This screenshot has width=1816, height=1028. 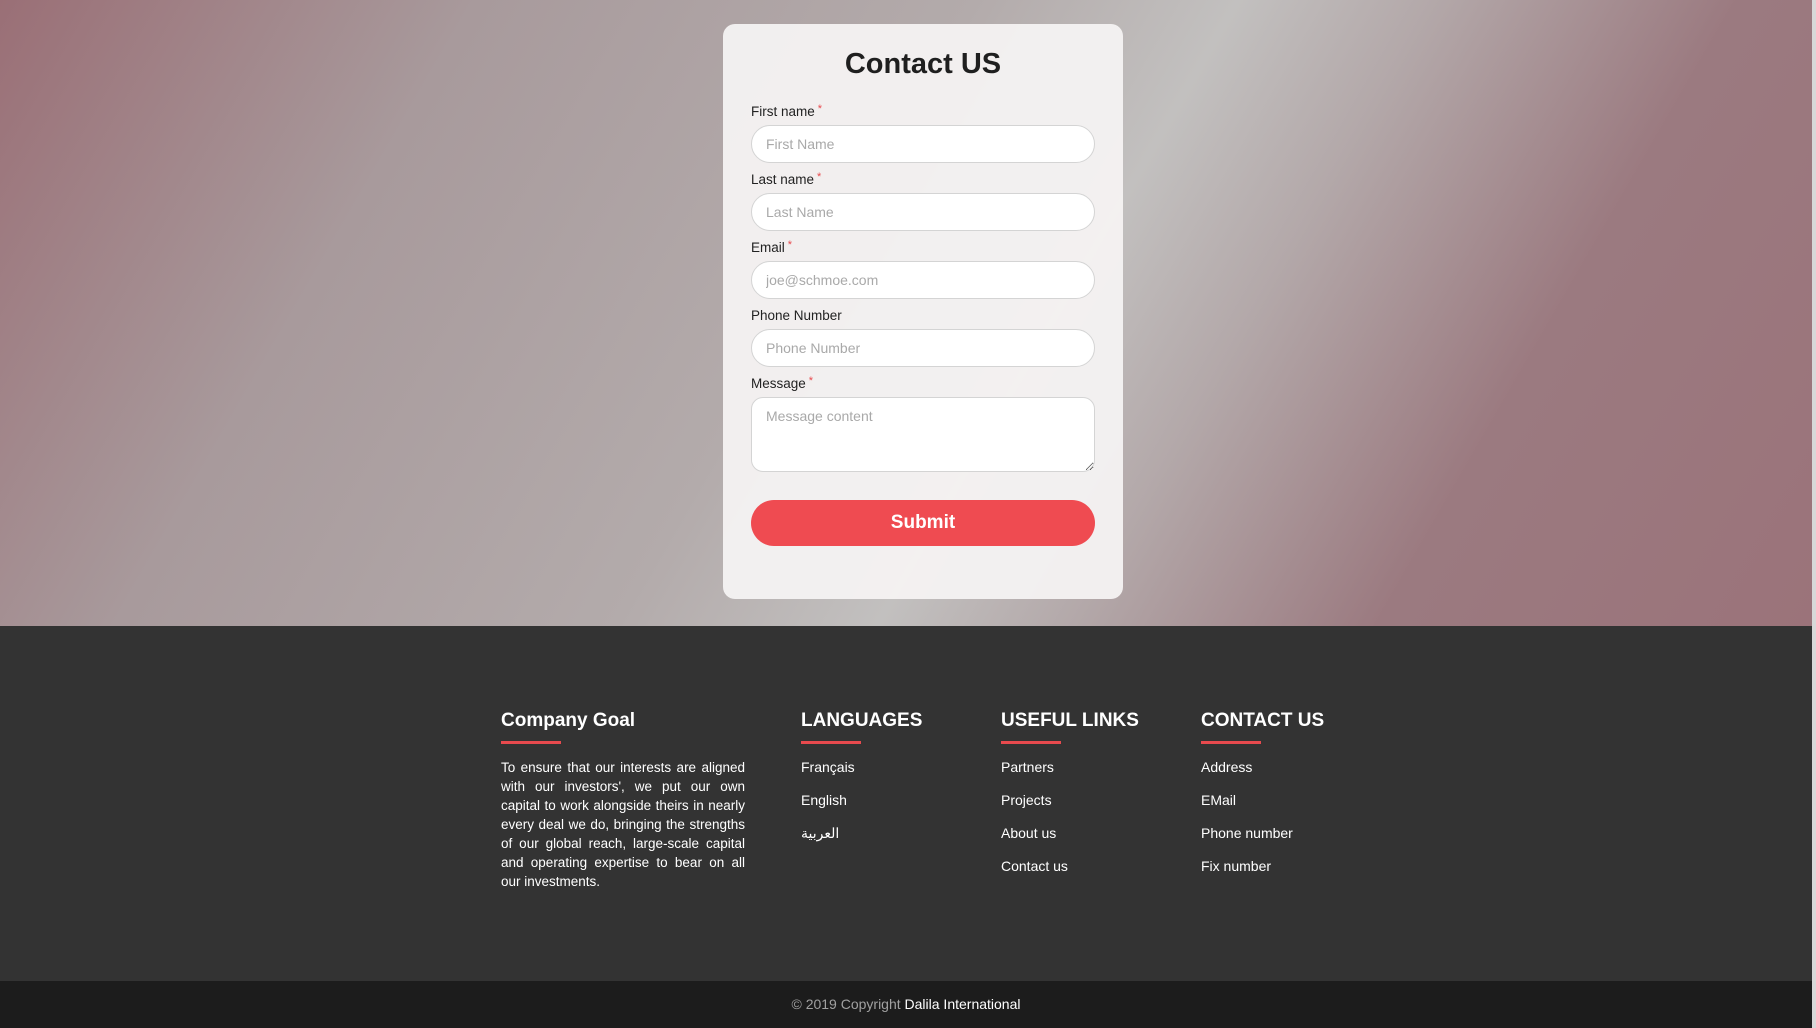 I want to click on message-label-text: Message, so click(x=778, y=383).